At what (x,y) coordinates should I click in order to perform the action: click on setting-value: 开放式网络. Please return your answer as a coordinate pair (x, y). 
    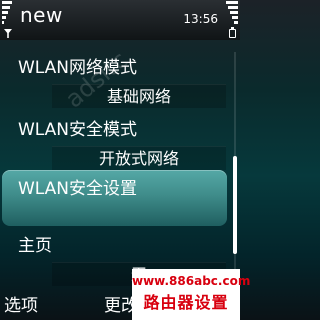
    Looking at the image, I should click on (139, 158).